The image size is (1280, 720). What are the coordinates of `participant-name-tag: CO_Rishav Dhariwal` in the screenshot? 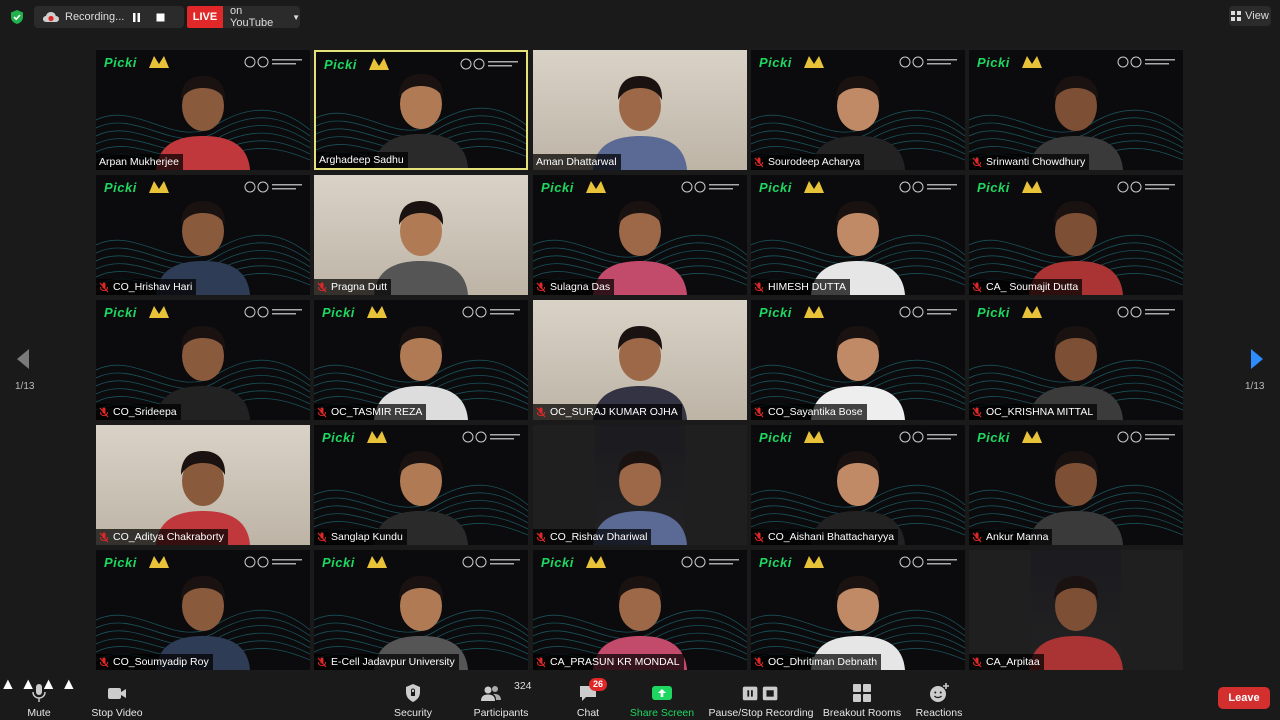 It's located at (592, 537).